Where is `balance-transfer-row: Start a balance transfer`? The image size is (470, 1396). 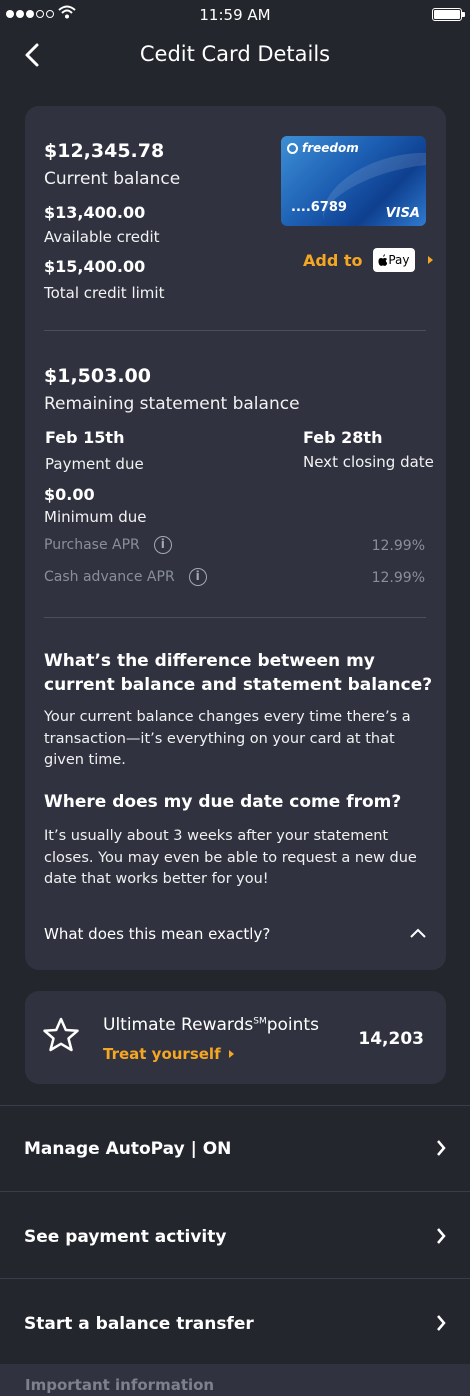
balance-transfer-row: Start a balance transfer is located at coordinates (235, 1321).